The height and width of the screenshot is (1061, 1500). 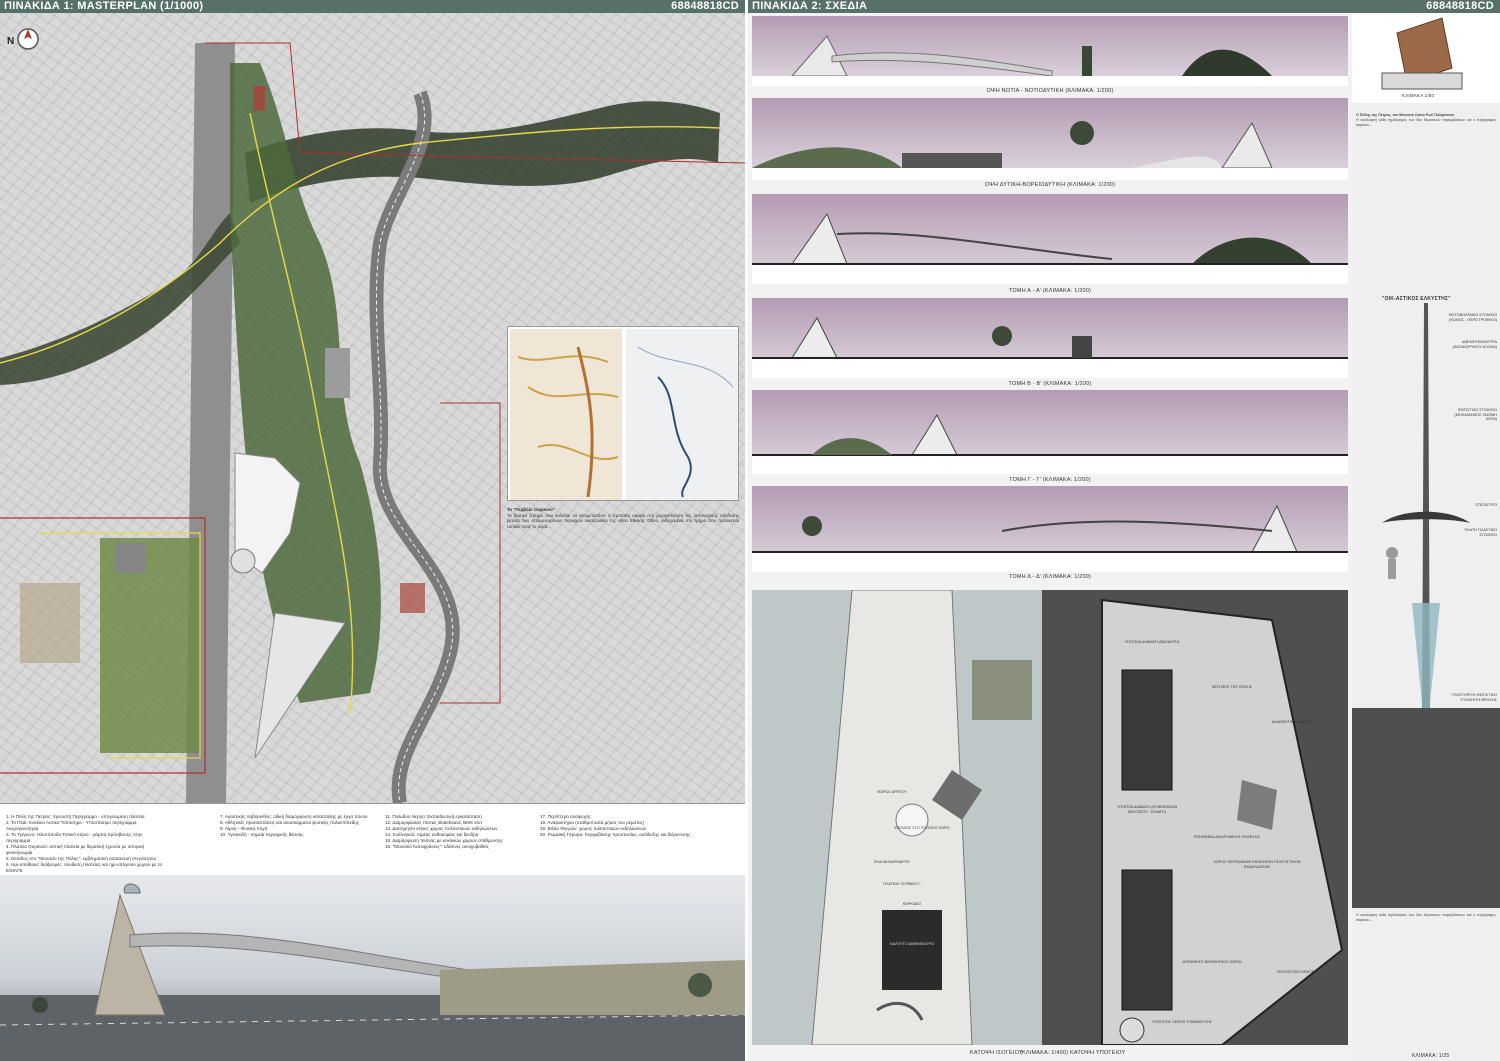 I want to click on sheet2-title: ΠΙΝΑΚΙΔΑ 2: ΣΧΕΔΙΑ, so click(x=810, y=6).